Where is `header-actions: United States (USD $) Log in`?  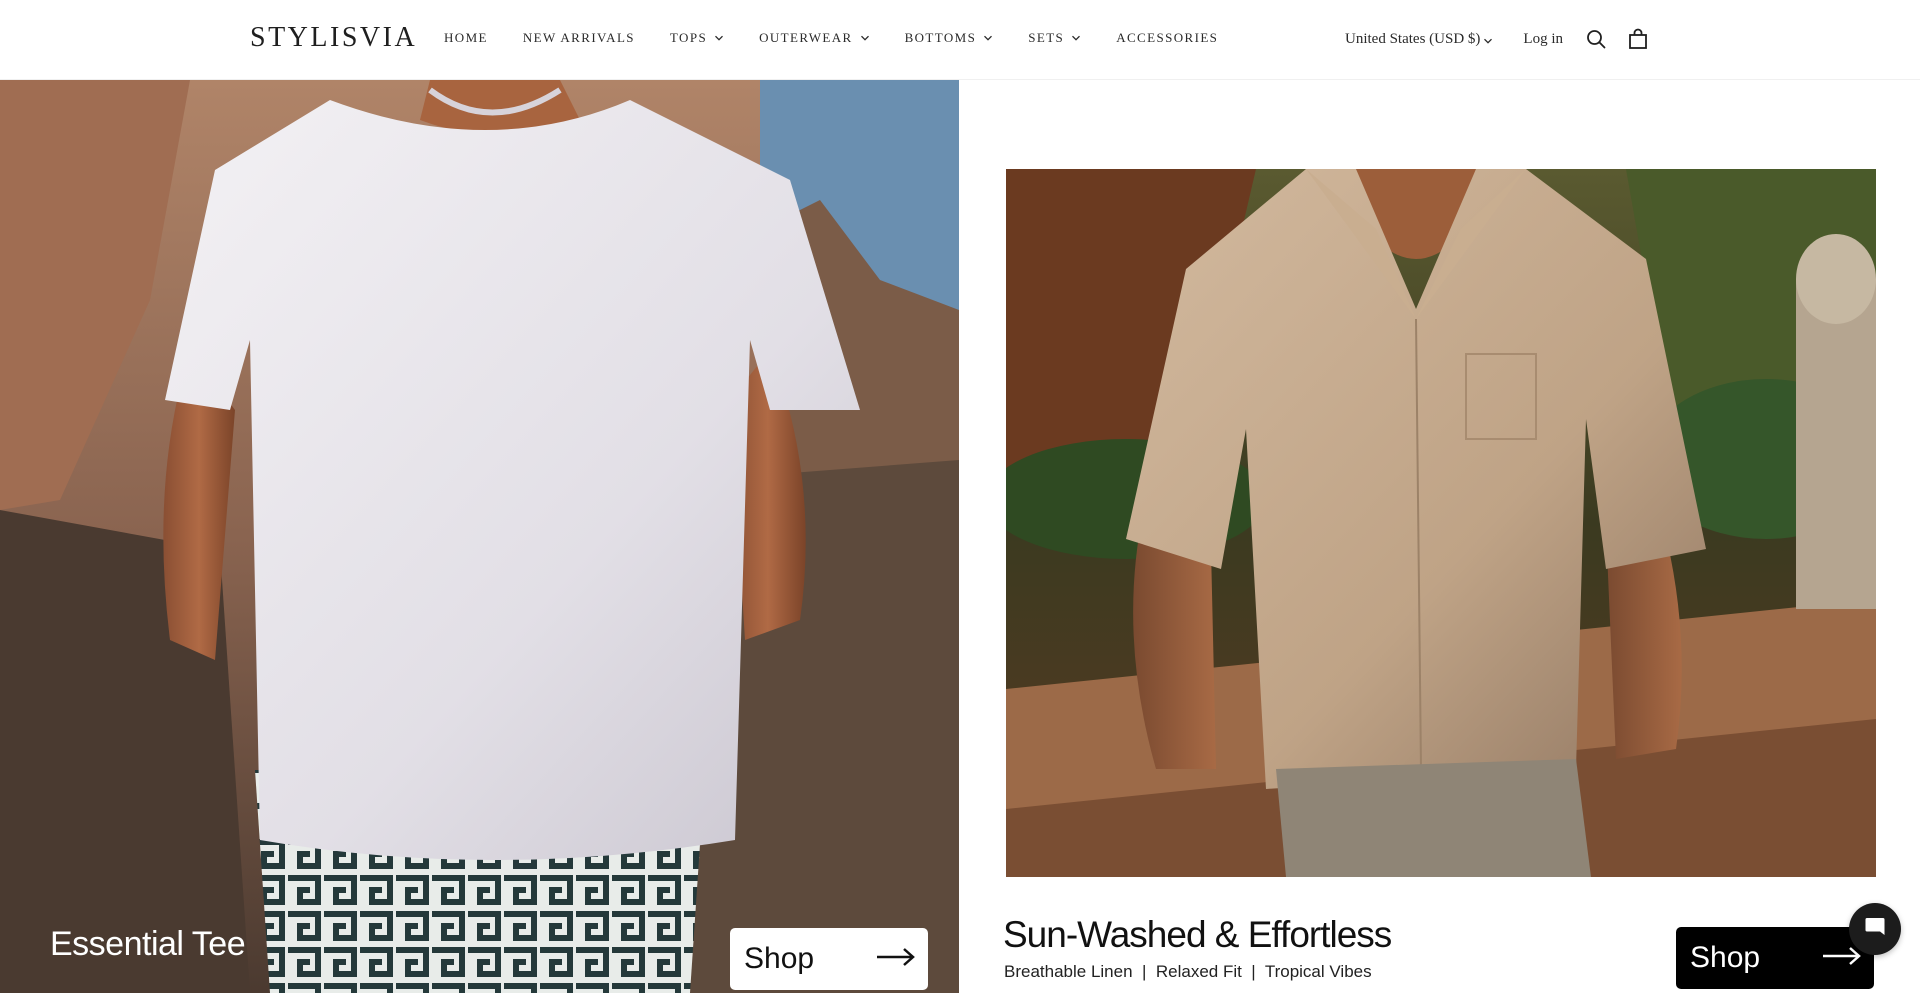
header-actions: United States (USD $) Log in is located at coordinates (1497, 39).